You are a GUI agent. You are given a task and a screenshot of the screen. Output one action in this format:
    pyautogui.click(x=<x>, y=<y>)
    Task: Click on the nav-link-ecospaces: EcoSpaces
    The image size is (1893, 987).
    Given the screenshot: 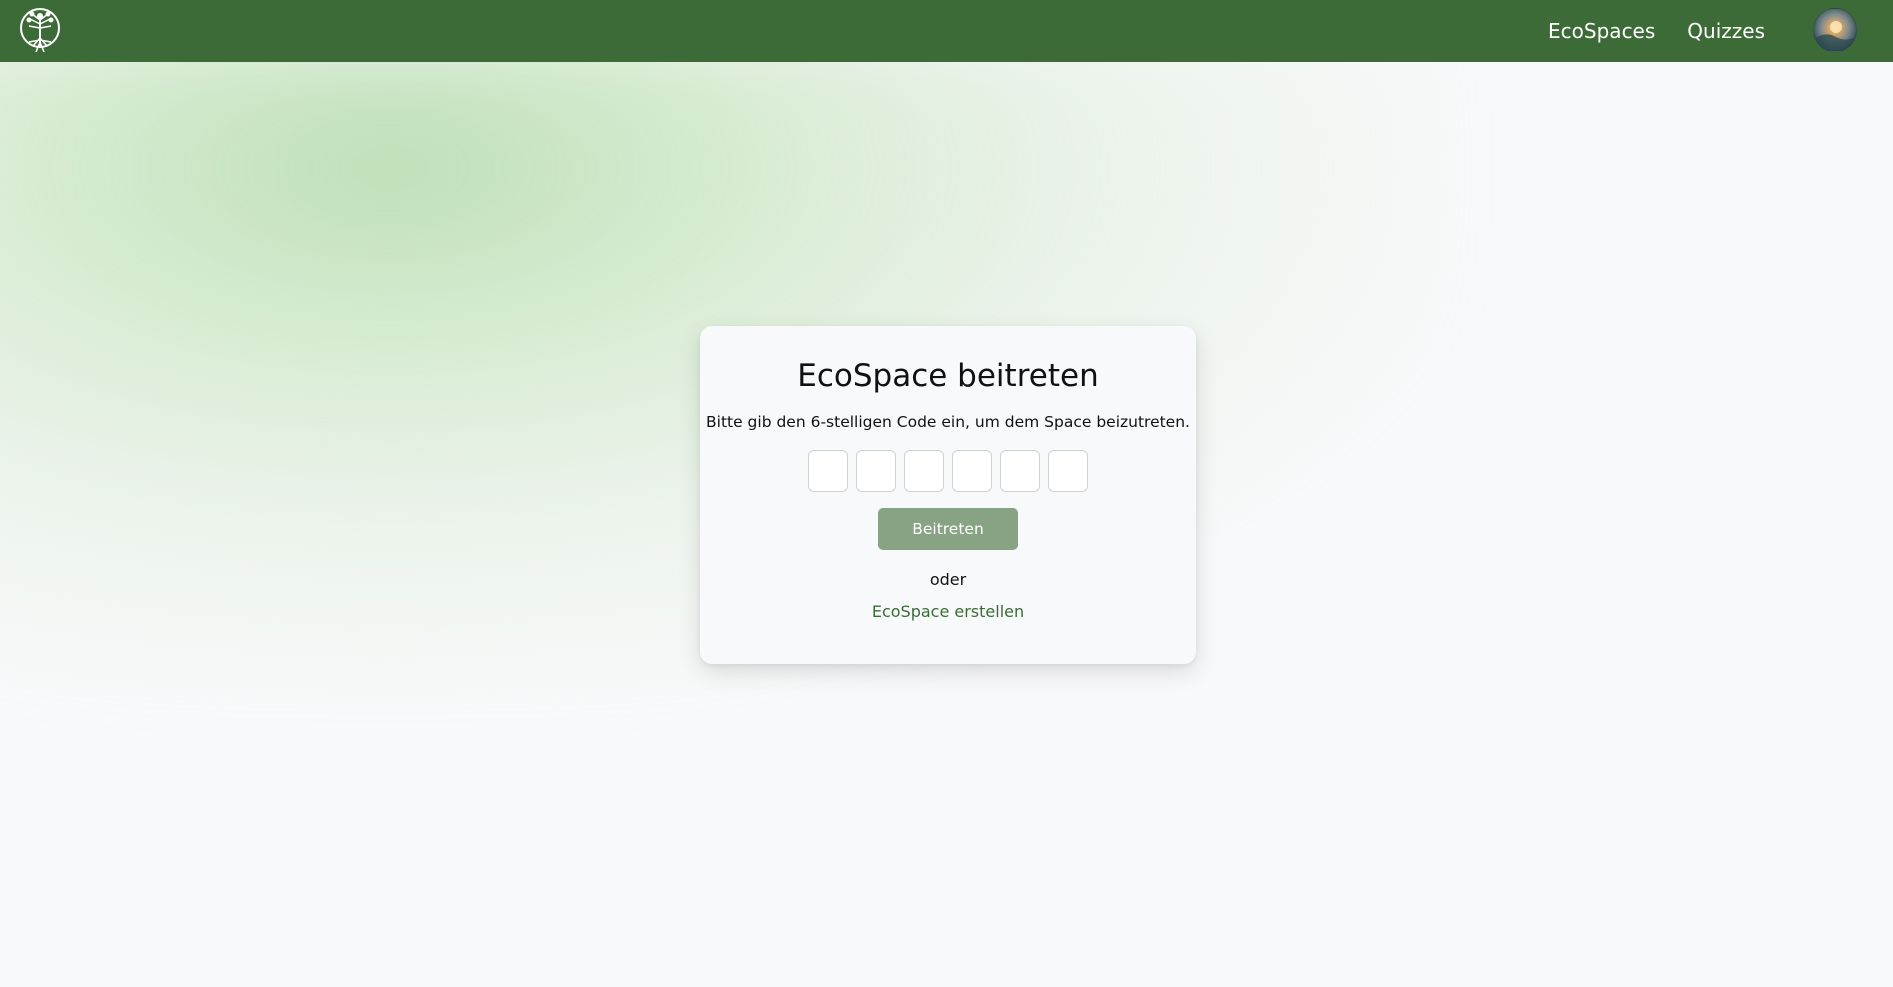 What is the action you would take?
    pyautogui.click(x=1601, y=31)
    